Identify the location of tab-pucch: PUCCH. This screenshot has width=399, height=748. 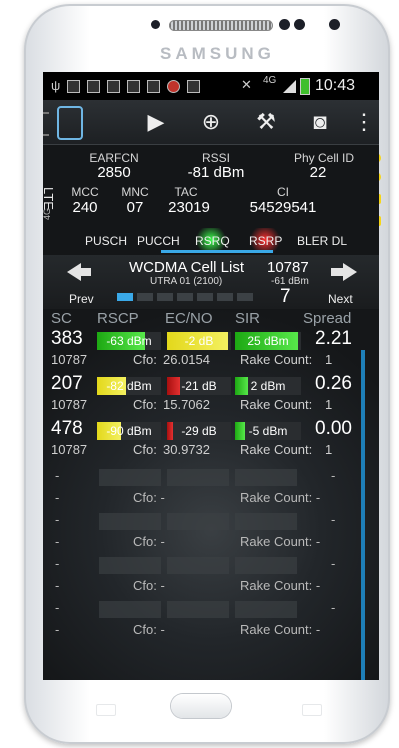
(158, 241).